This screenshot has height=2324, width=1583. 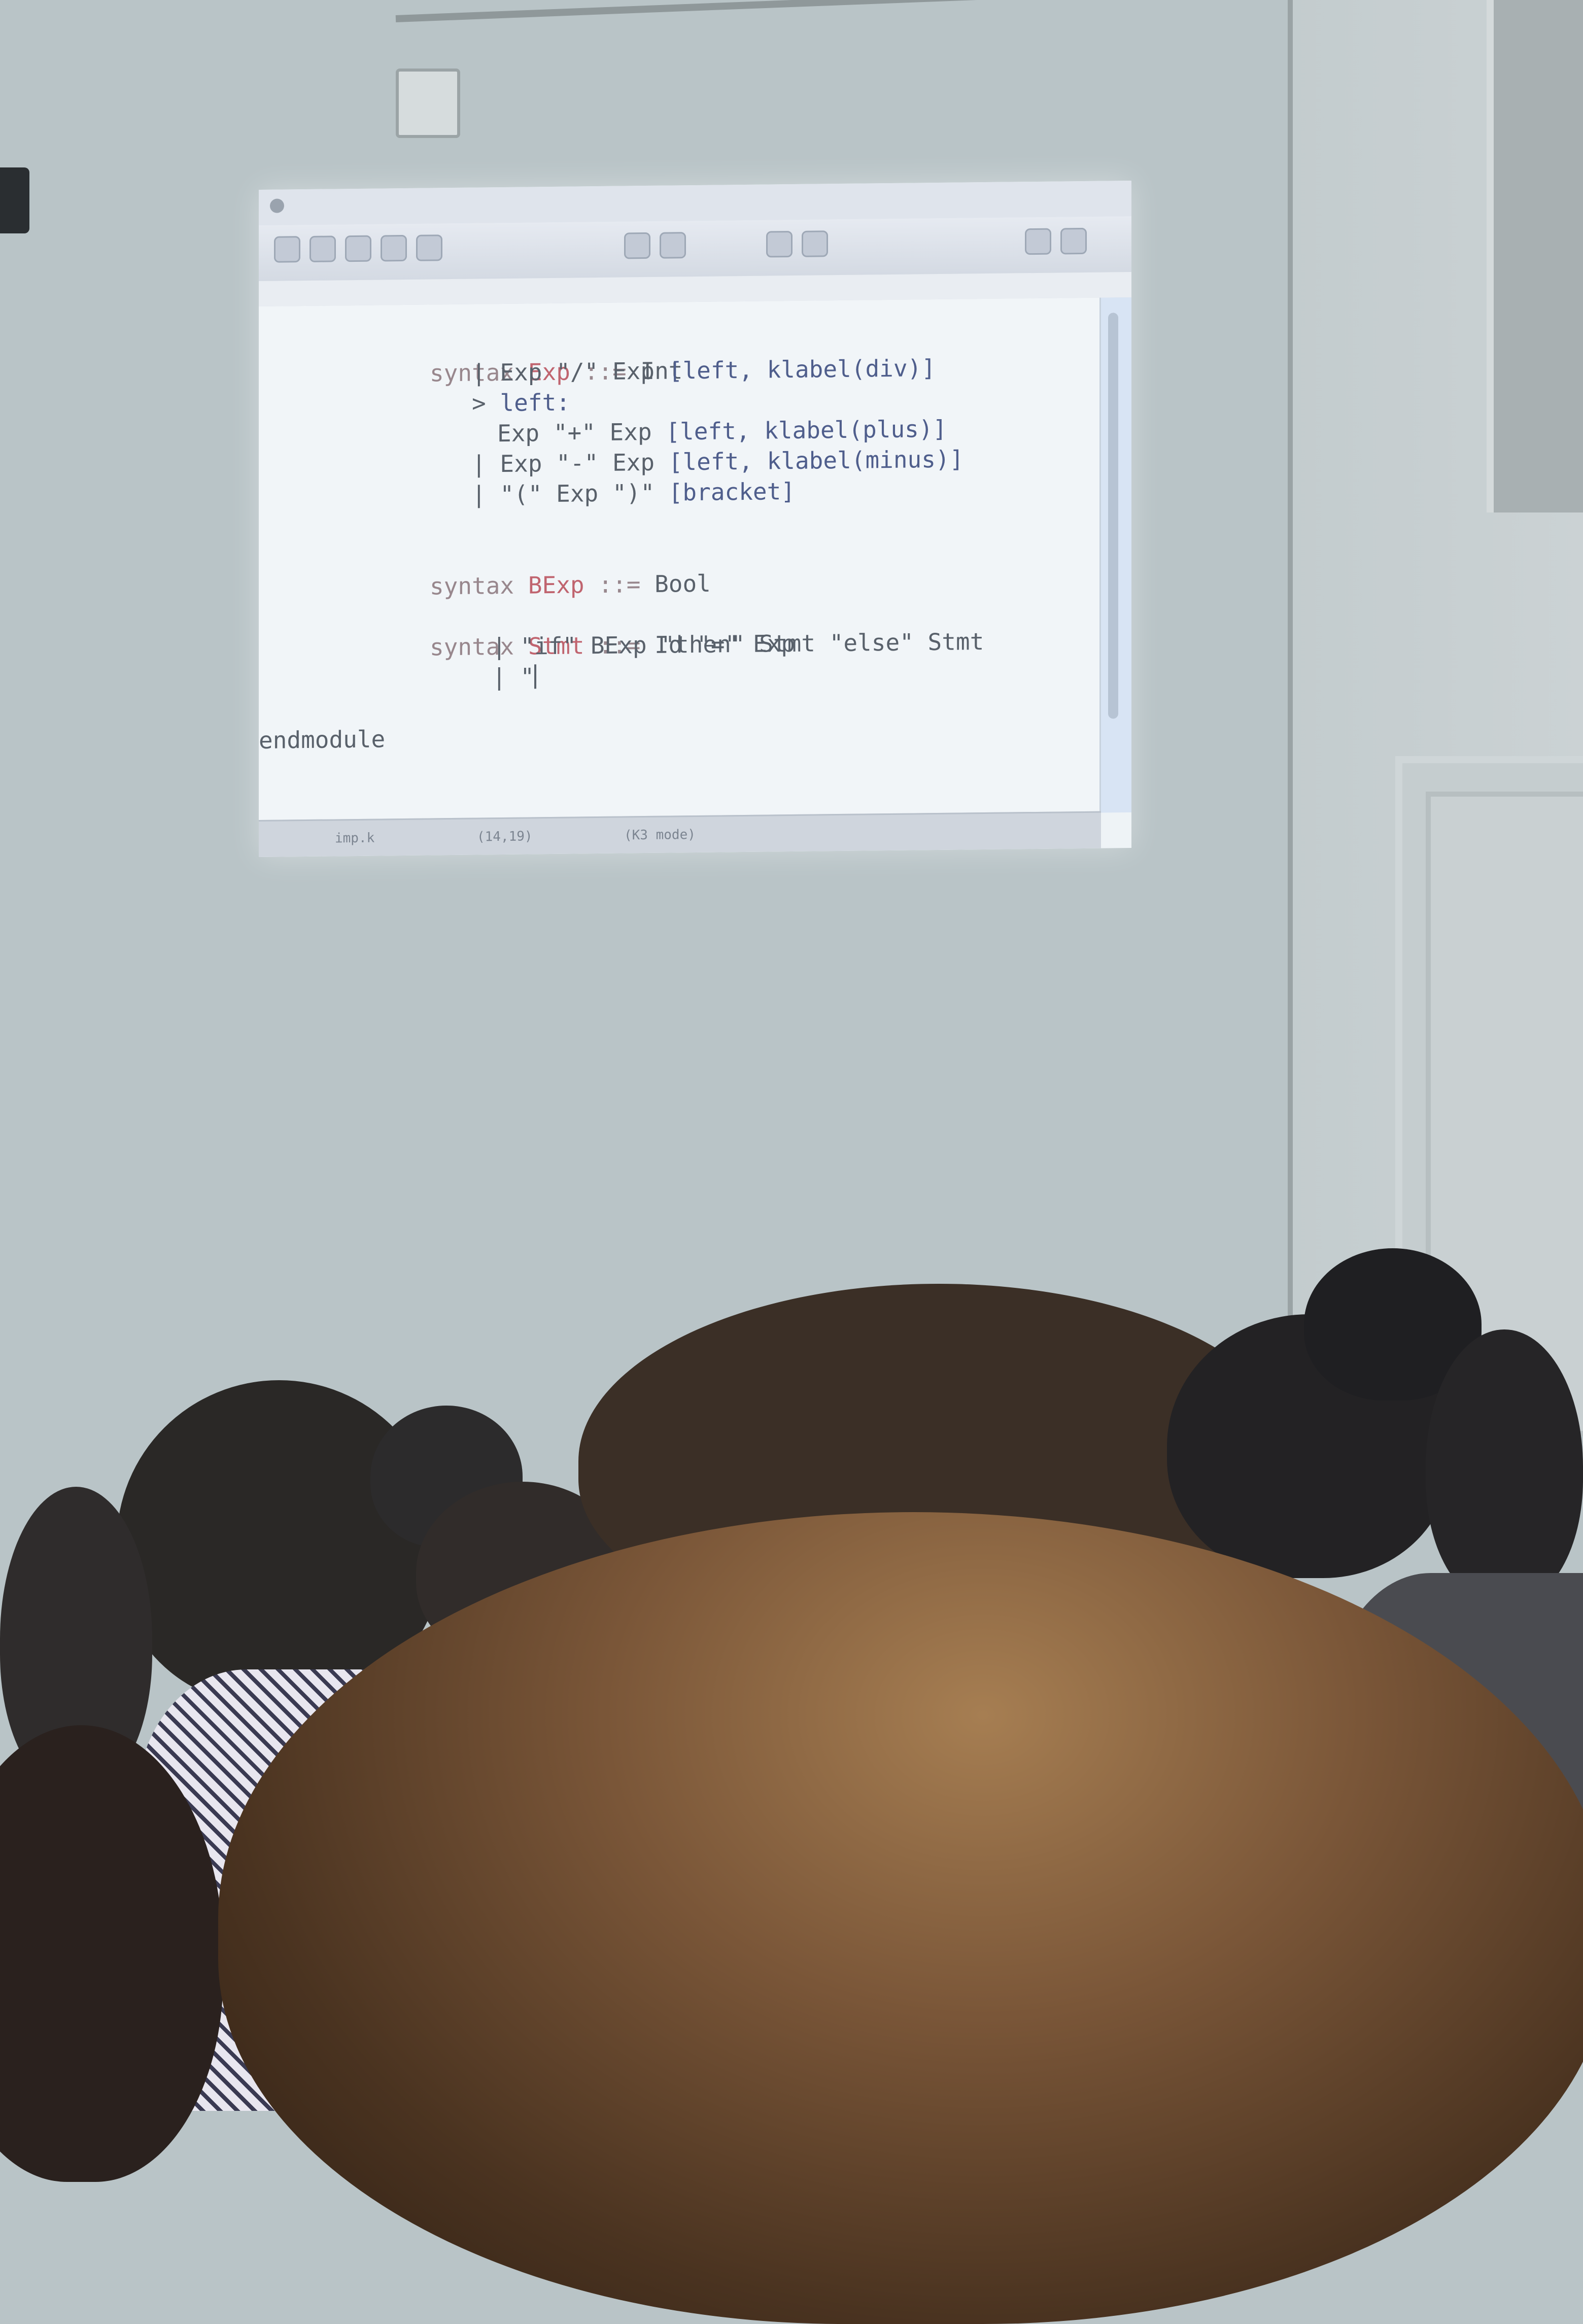 What do you see at coordinates (14, 200) in the screenshot?
I see `projector` at bounding box center [14, 200].